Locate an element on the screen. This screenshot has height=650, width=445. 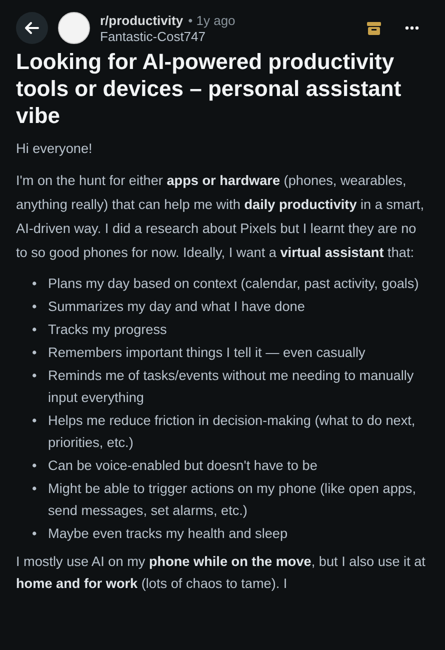
community-link: r/productivity is located at coordinates (142, 20).